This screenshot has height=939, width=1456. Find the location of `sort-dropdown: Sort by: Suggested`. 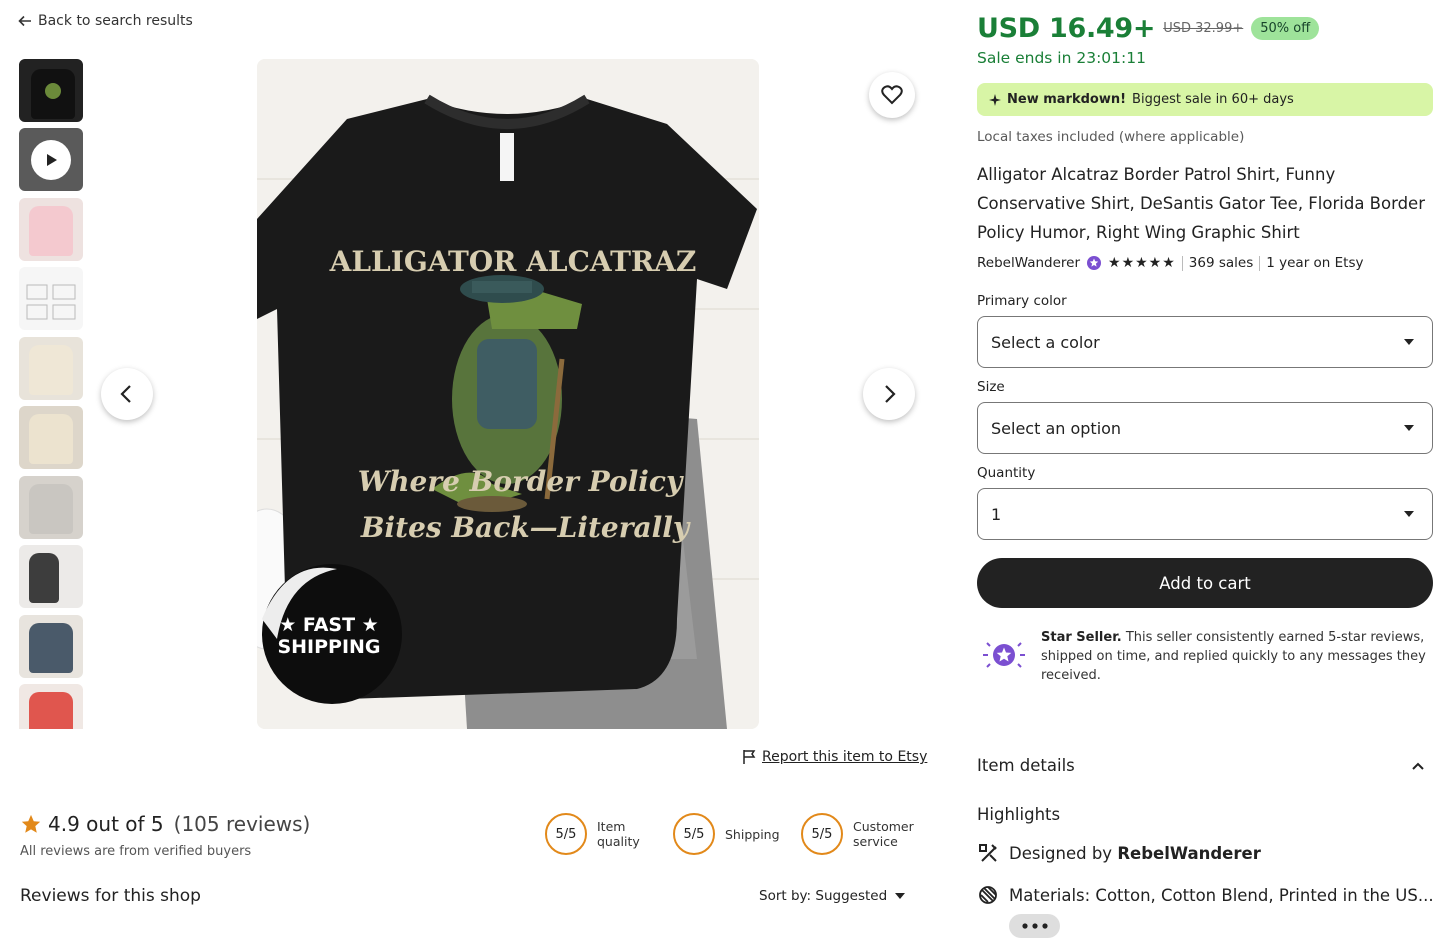

sort-dropdown: Sort by: Suggested is located at coordinates (832, 896).